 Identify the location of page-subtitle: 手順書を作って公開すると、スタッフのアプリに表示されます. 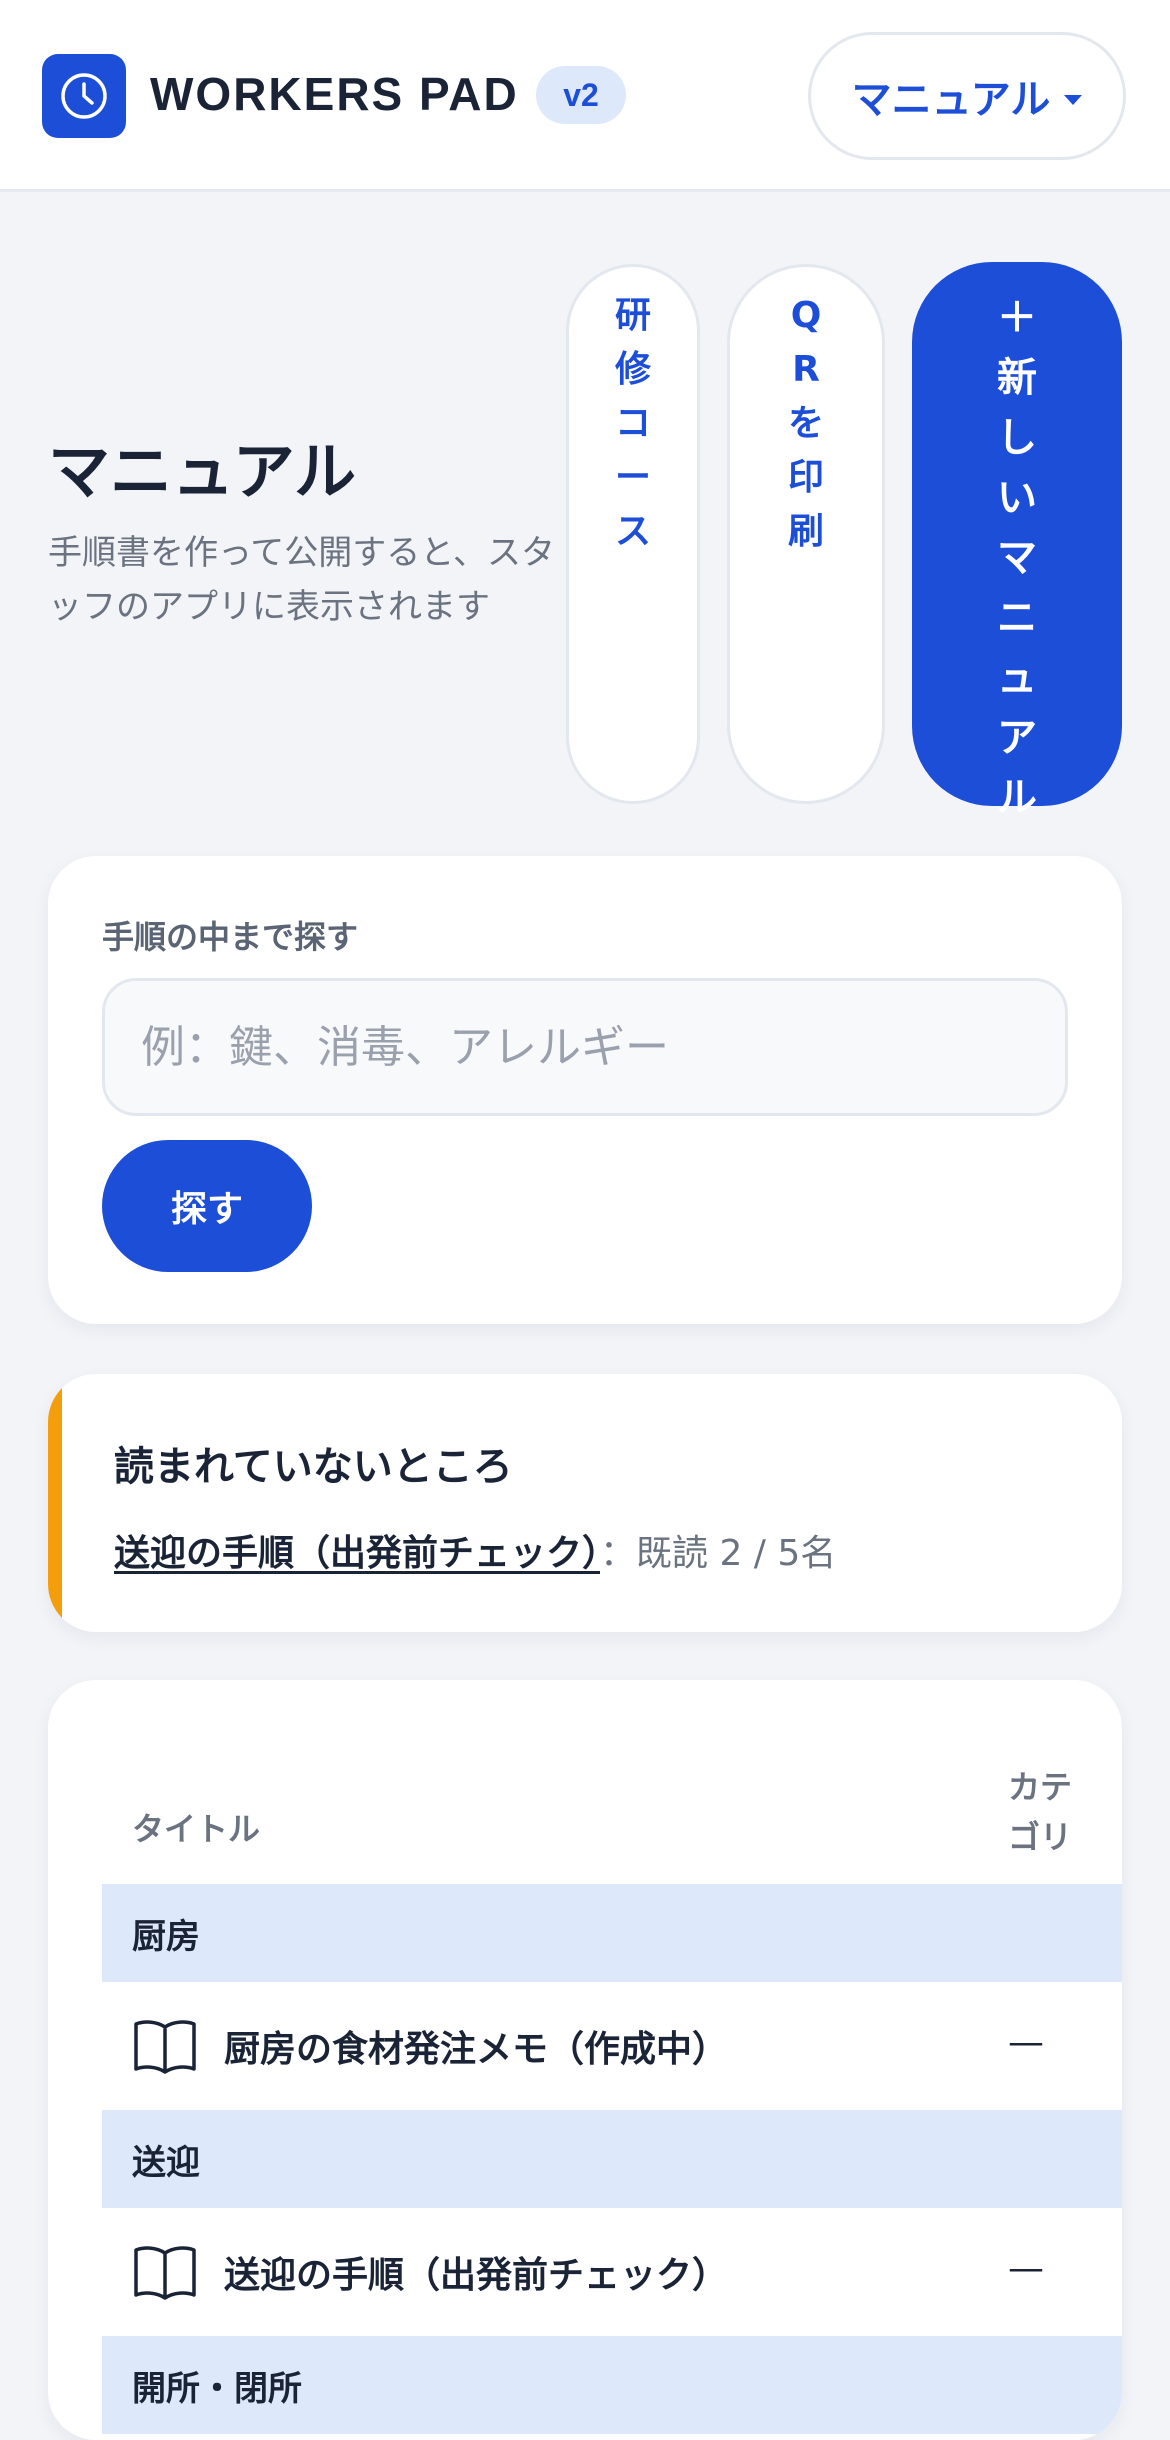
(301, 580).